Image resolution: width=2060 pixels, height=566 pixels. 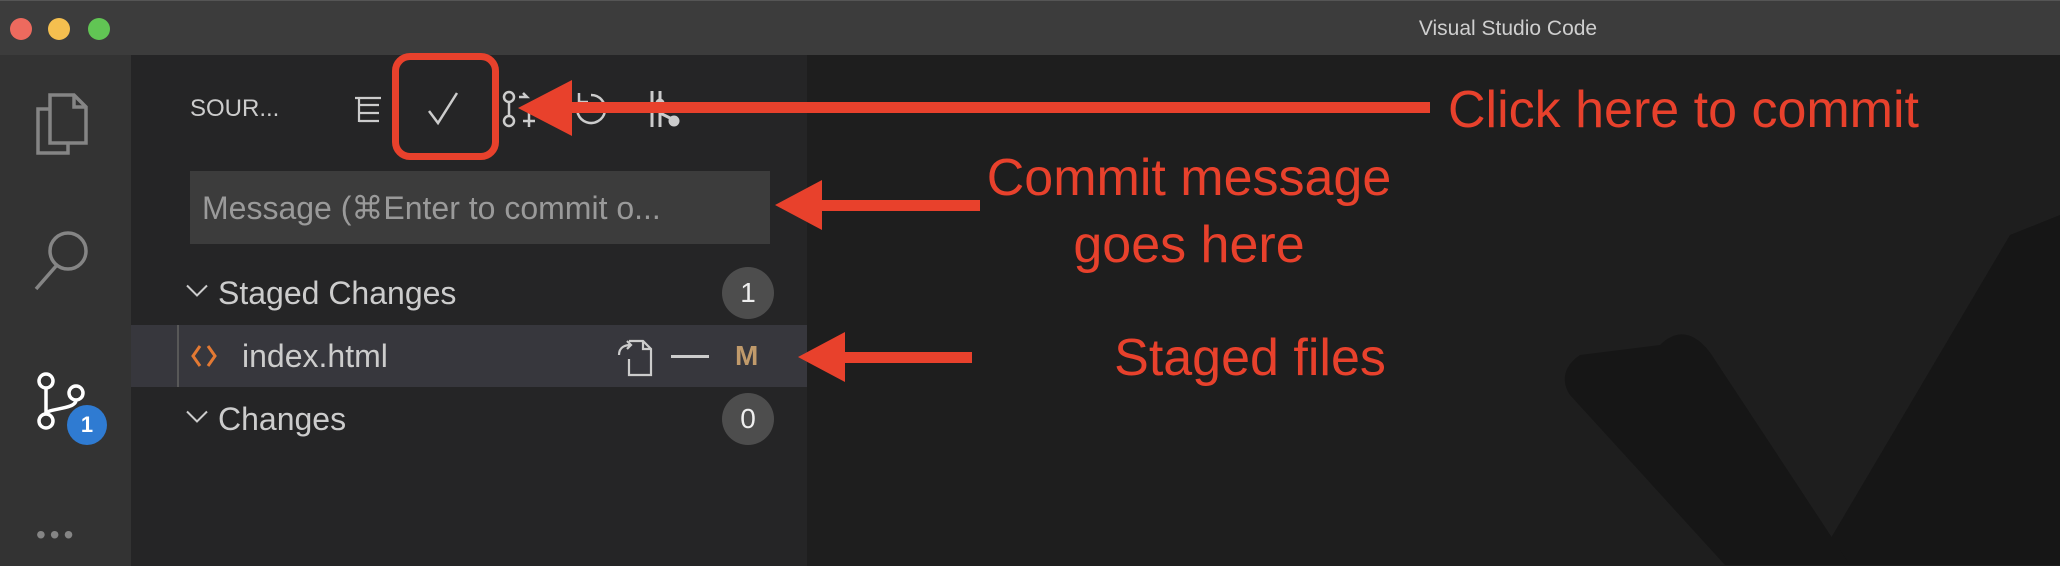 What do you see at coordinates (1189, 178) in the screenshot?
I see `annotation-message-line1: Commit message` at bounding box center [1189, 178].